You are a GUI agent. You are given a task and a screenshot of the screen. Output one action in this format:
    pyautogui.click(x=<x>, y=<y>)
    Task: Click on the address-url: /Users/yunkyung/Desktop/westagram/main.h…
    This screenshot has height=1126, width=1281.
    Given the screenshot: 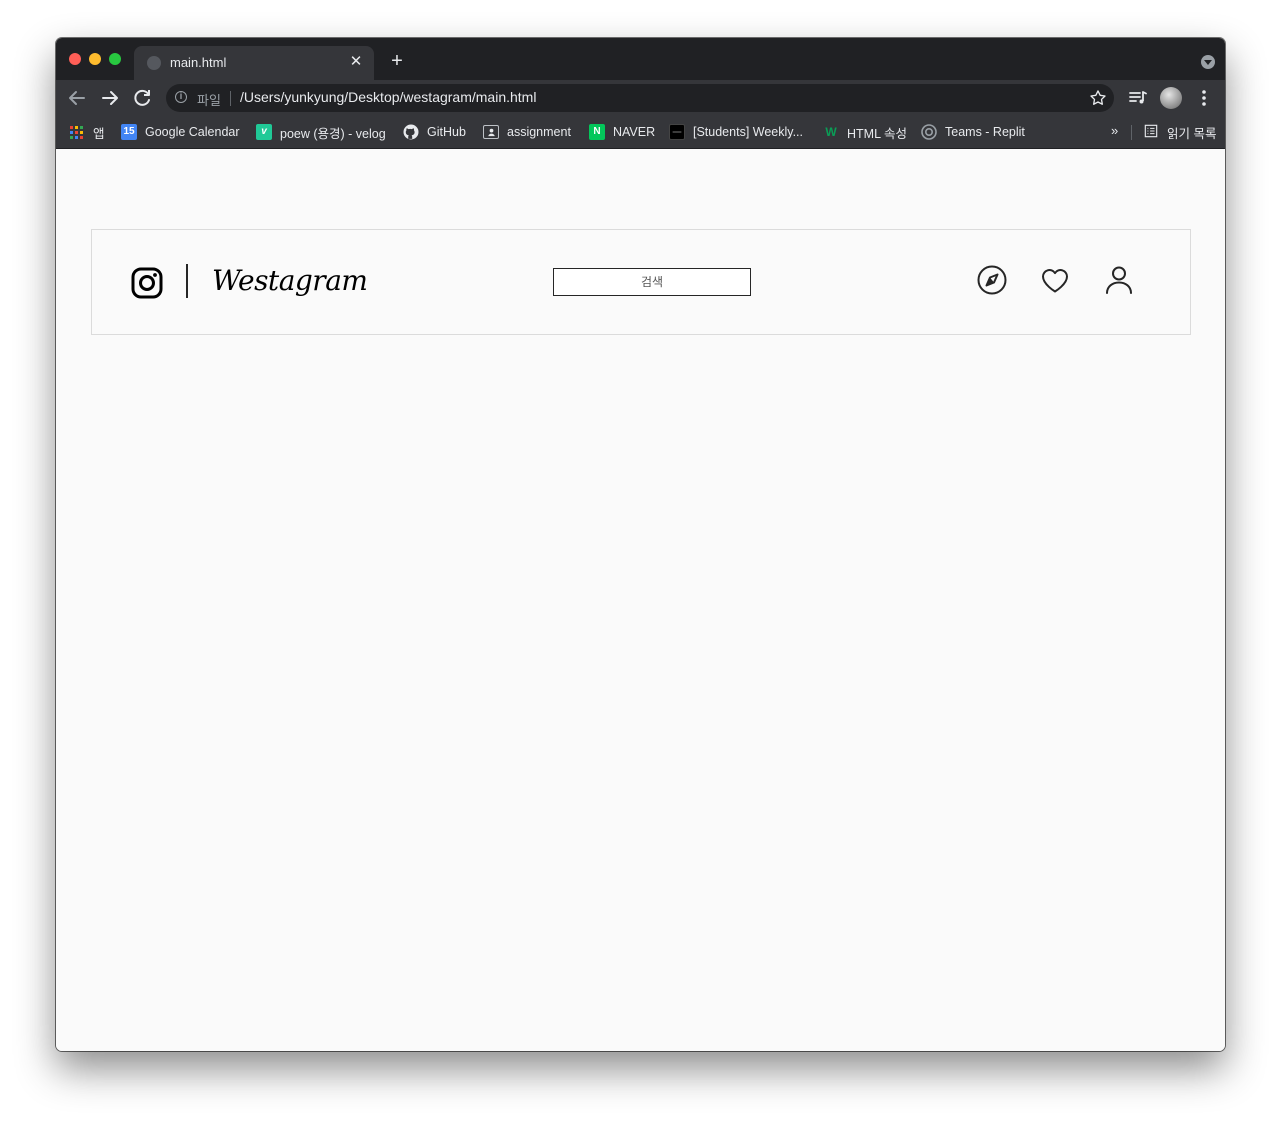 What is the action you would take?
    pyautogui.click(x=388, y=97)
    